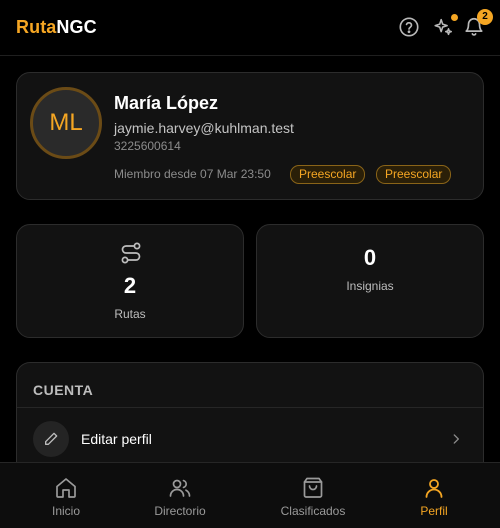 The width and height of the screenshot is (500, 528). I want to click on routes-stat-card: 2 Rutas, so click(130, 281).